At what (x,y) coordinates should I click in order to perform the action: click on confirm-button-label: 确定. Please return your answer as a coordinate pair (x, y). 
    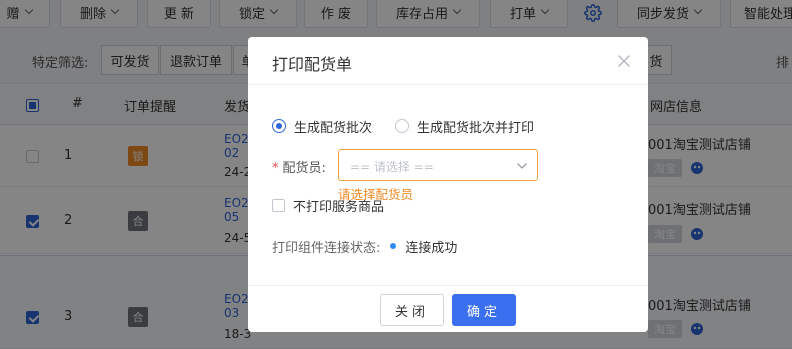
    Looking at the image, I should click on (483, 312).